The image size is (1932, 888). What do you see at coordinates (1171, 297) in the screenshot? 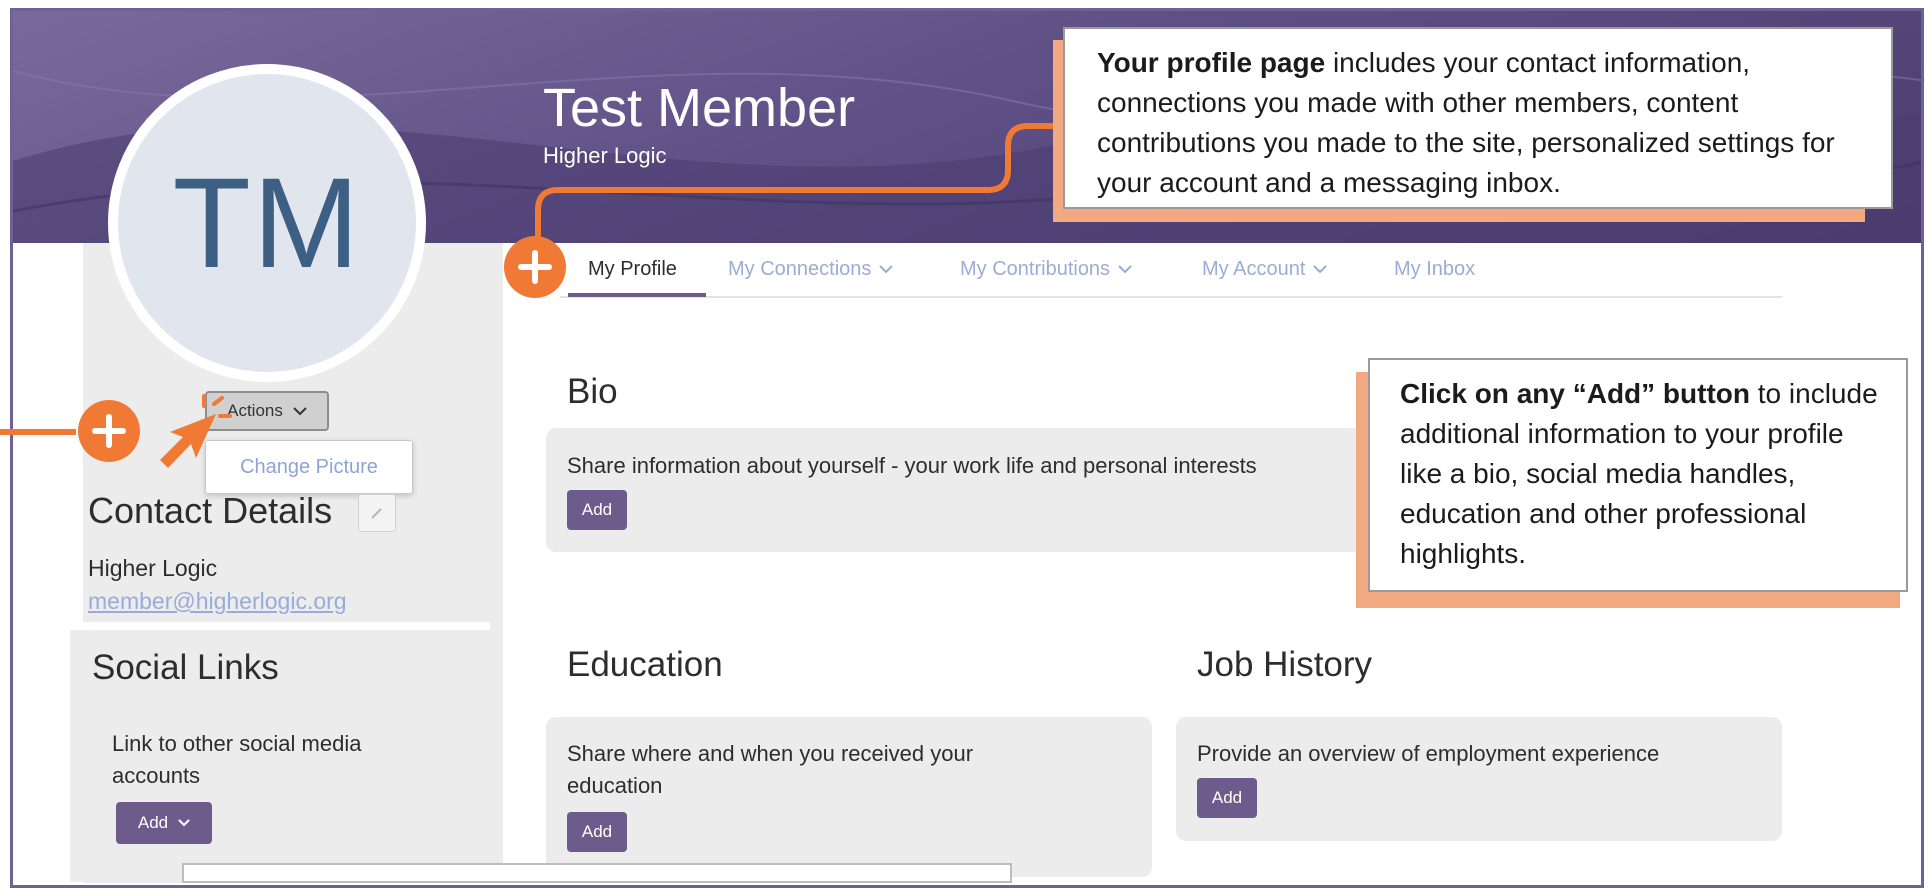
I see `tab-bar-divider` at bounding box center [1171, 297].